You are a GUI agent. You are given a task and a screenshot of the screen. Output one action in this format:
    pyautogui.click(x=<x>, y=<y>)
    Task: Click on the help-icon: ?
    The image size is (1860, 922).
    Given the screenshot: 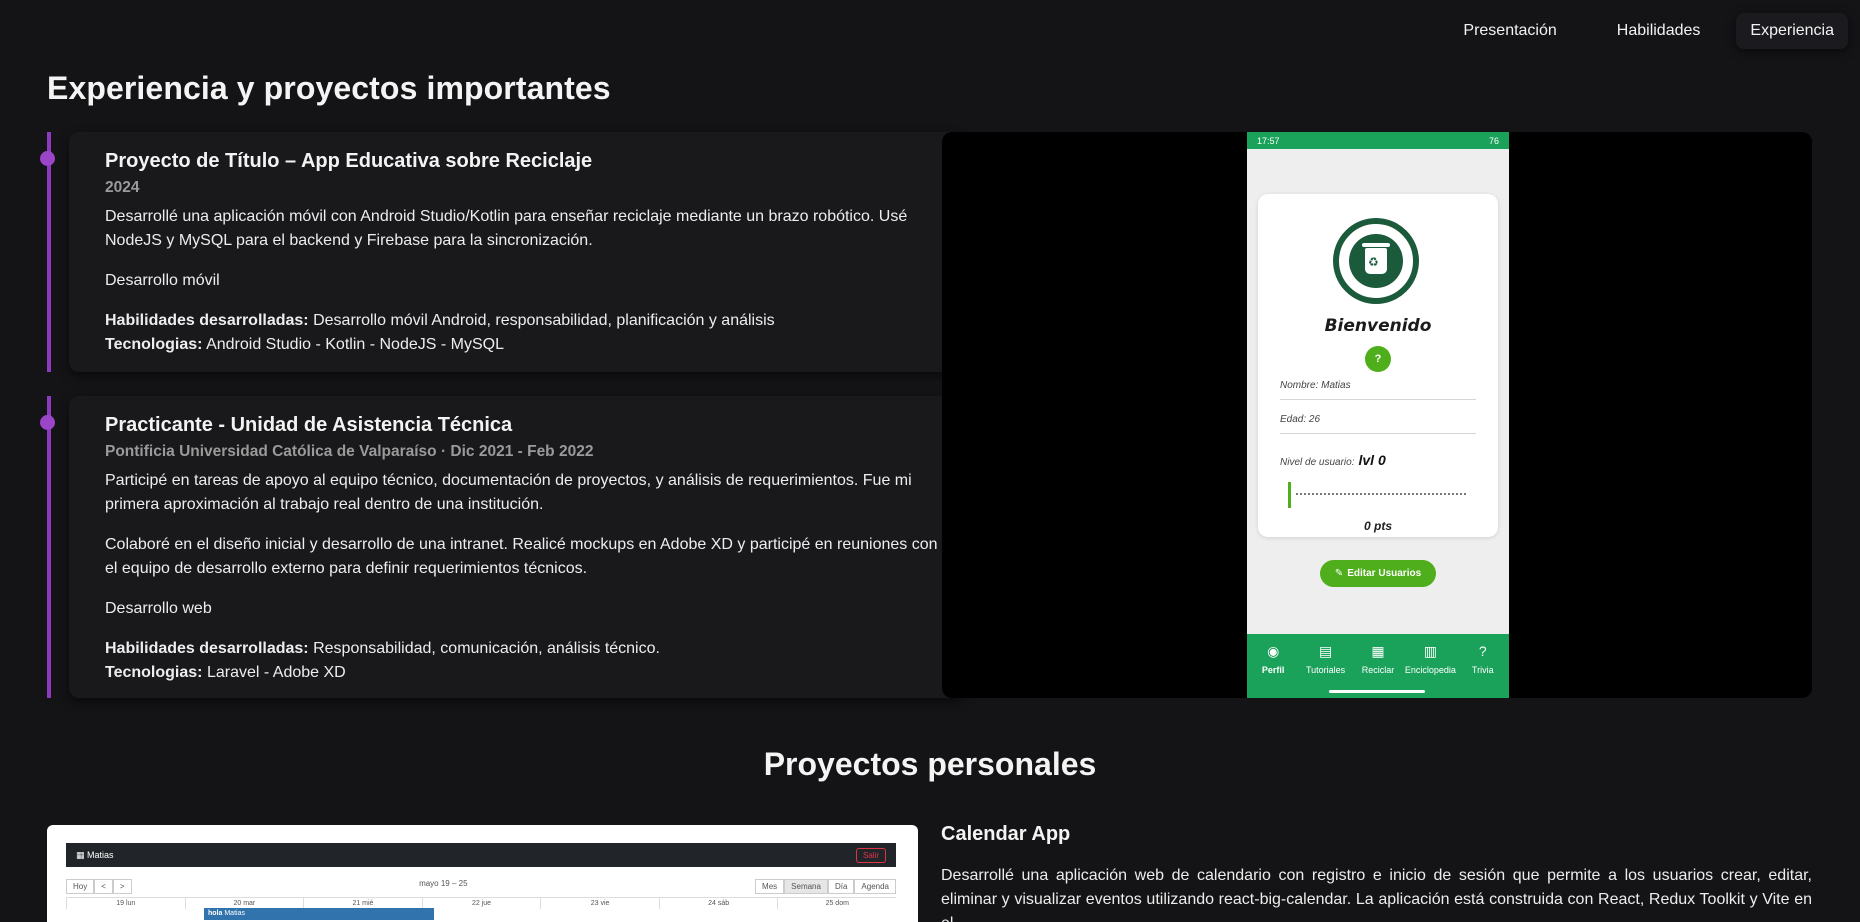 What is the action you would take?
    pyautogui.click(x=1378, y=359)
    